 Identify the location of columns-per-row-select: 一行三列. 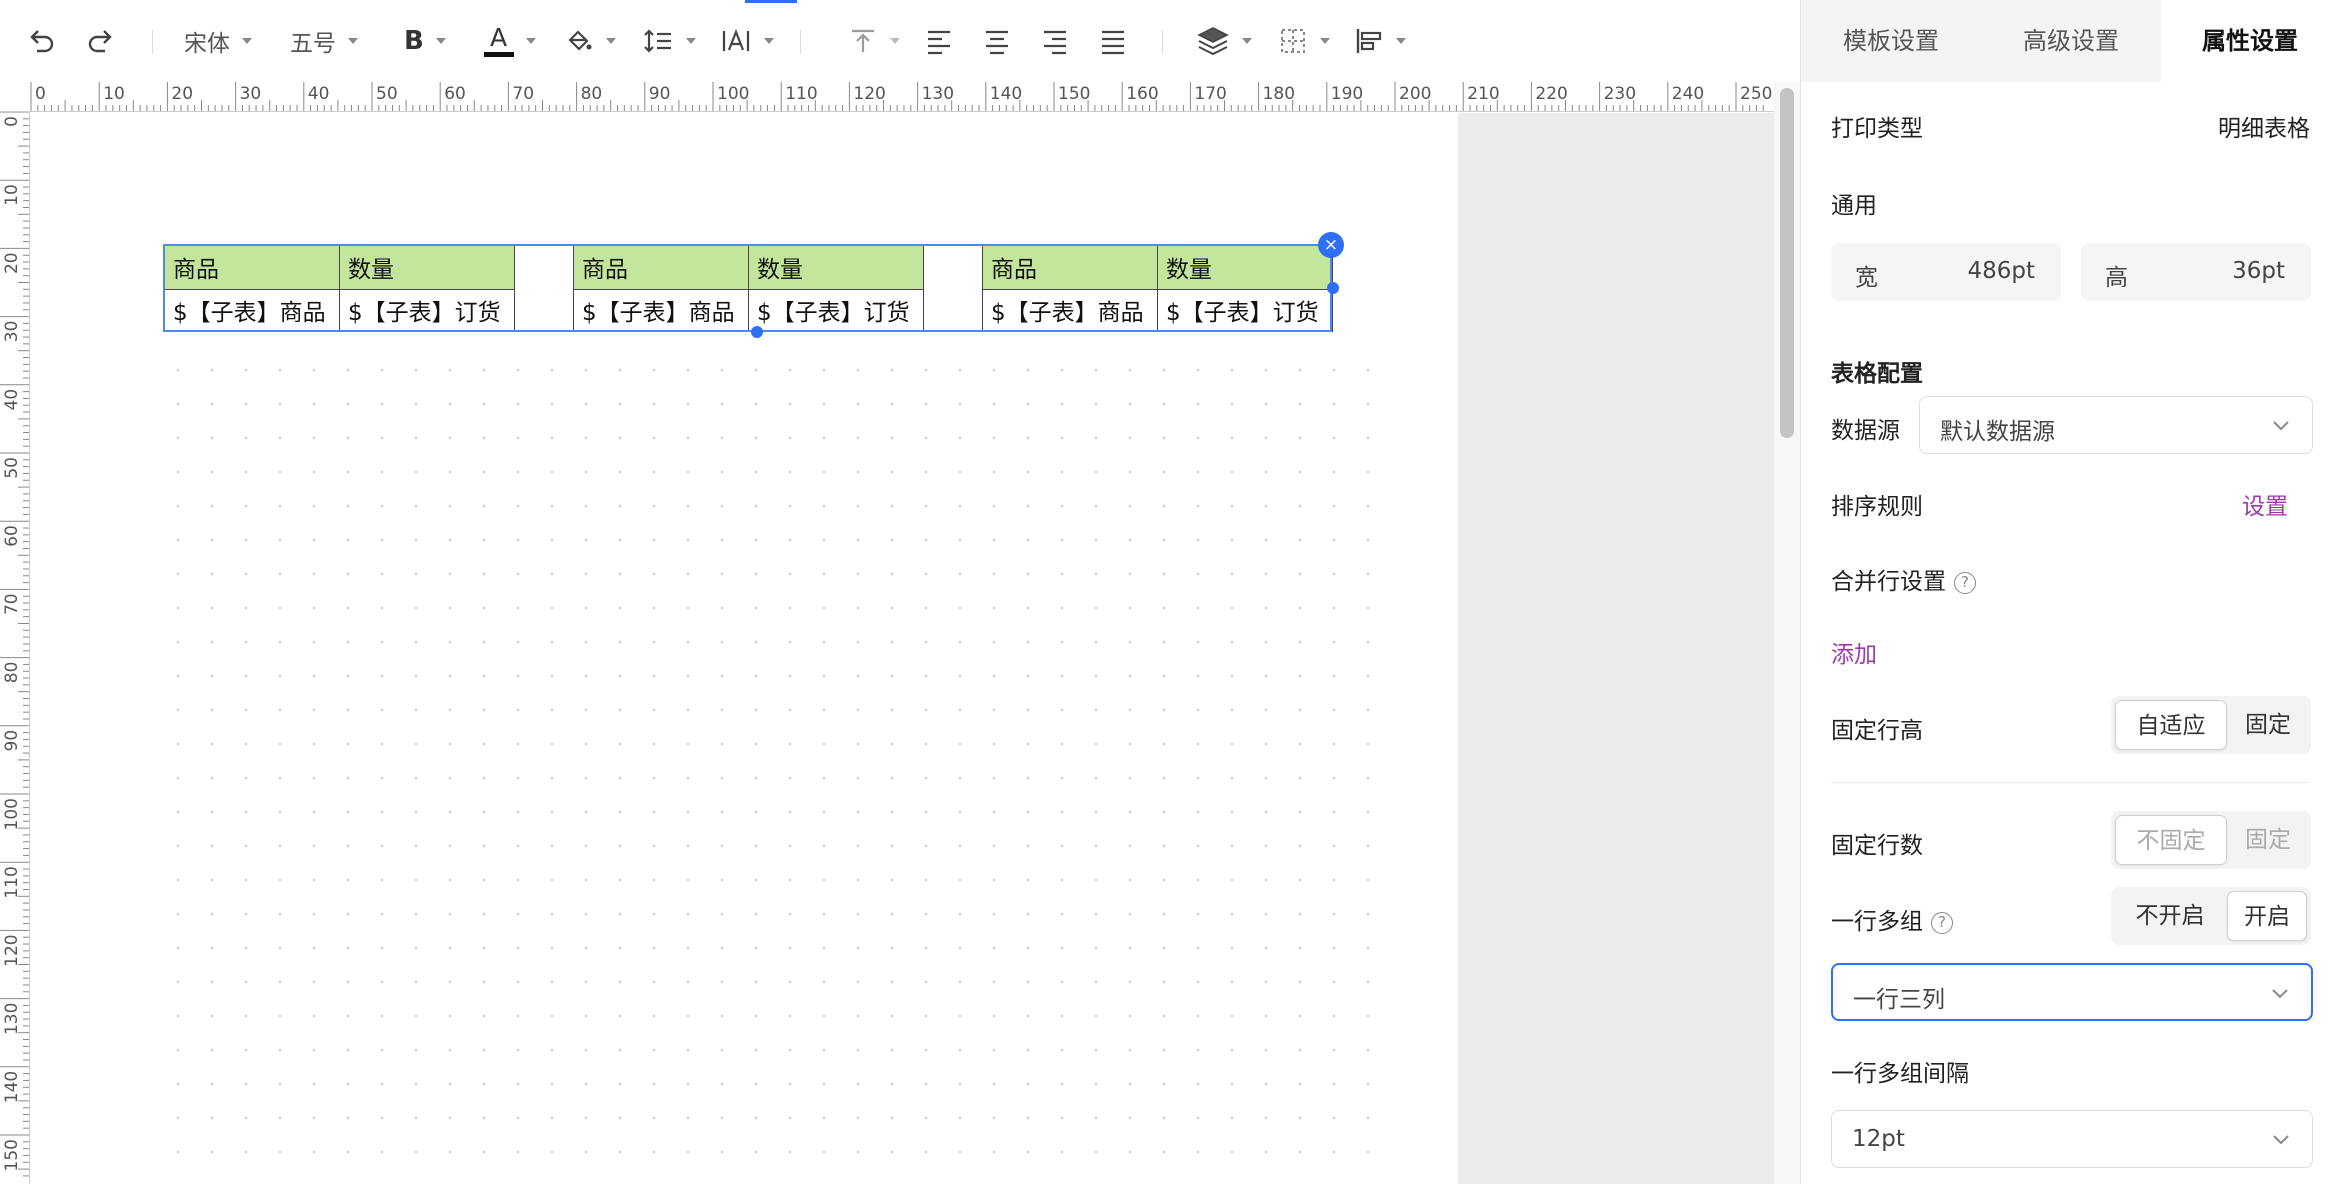
(2072, 992).